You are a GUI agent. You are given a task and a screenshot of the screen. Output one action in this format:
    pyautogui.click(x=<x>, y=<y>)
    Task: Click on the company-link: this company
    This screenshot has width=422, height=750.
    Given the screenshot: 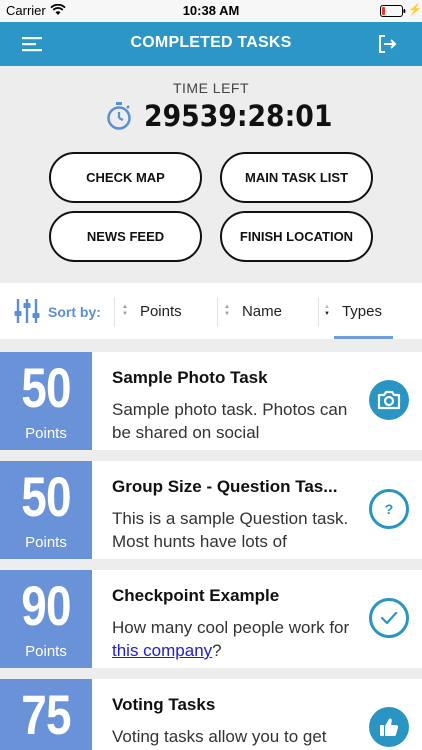 What is the action you would take?
    pyautogui.click(x=162, y=650)
    